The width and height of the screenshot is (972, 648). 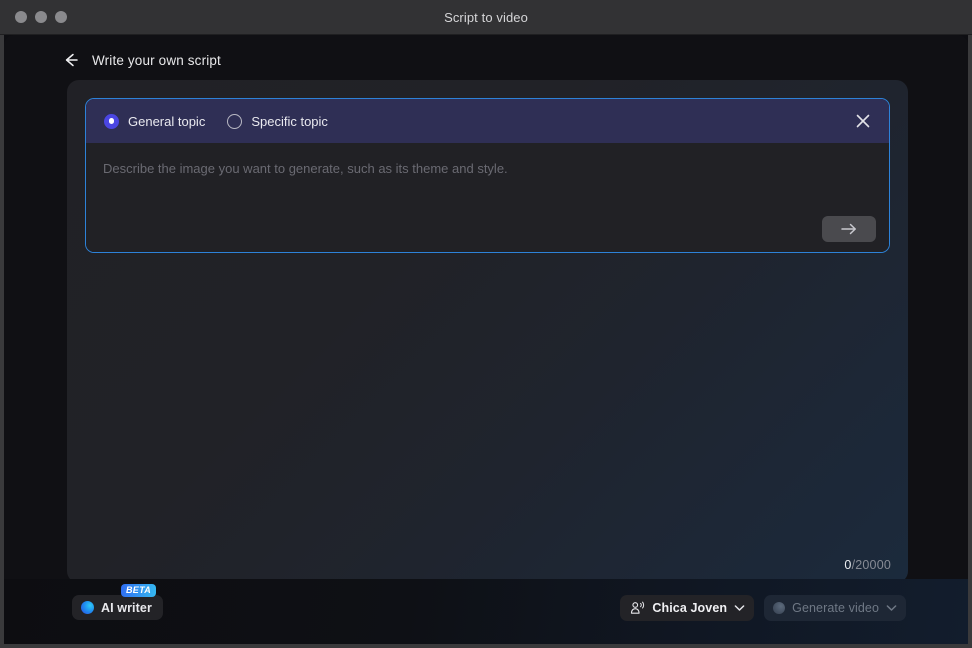 I want to click on voice-person-icon, so click(x=638, y=607).